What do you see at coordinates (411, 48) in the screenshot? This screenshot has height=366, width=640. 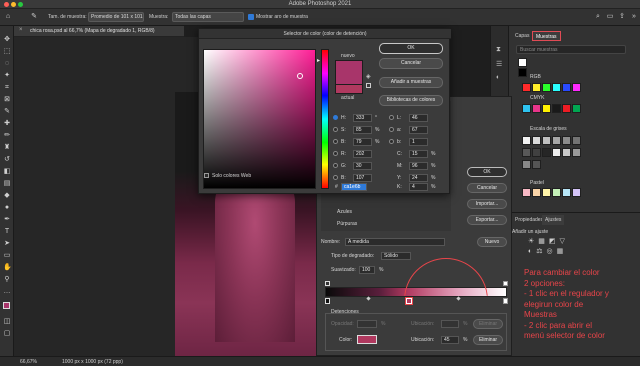 I see `picker-ok-button: OK` at bounding box center [411, 48].